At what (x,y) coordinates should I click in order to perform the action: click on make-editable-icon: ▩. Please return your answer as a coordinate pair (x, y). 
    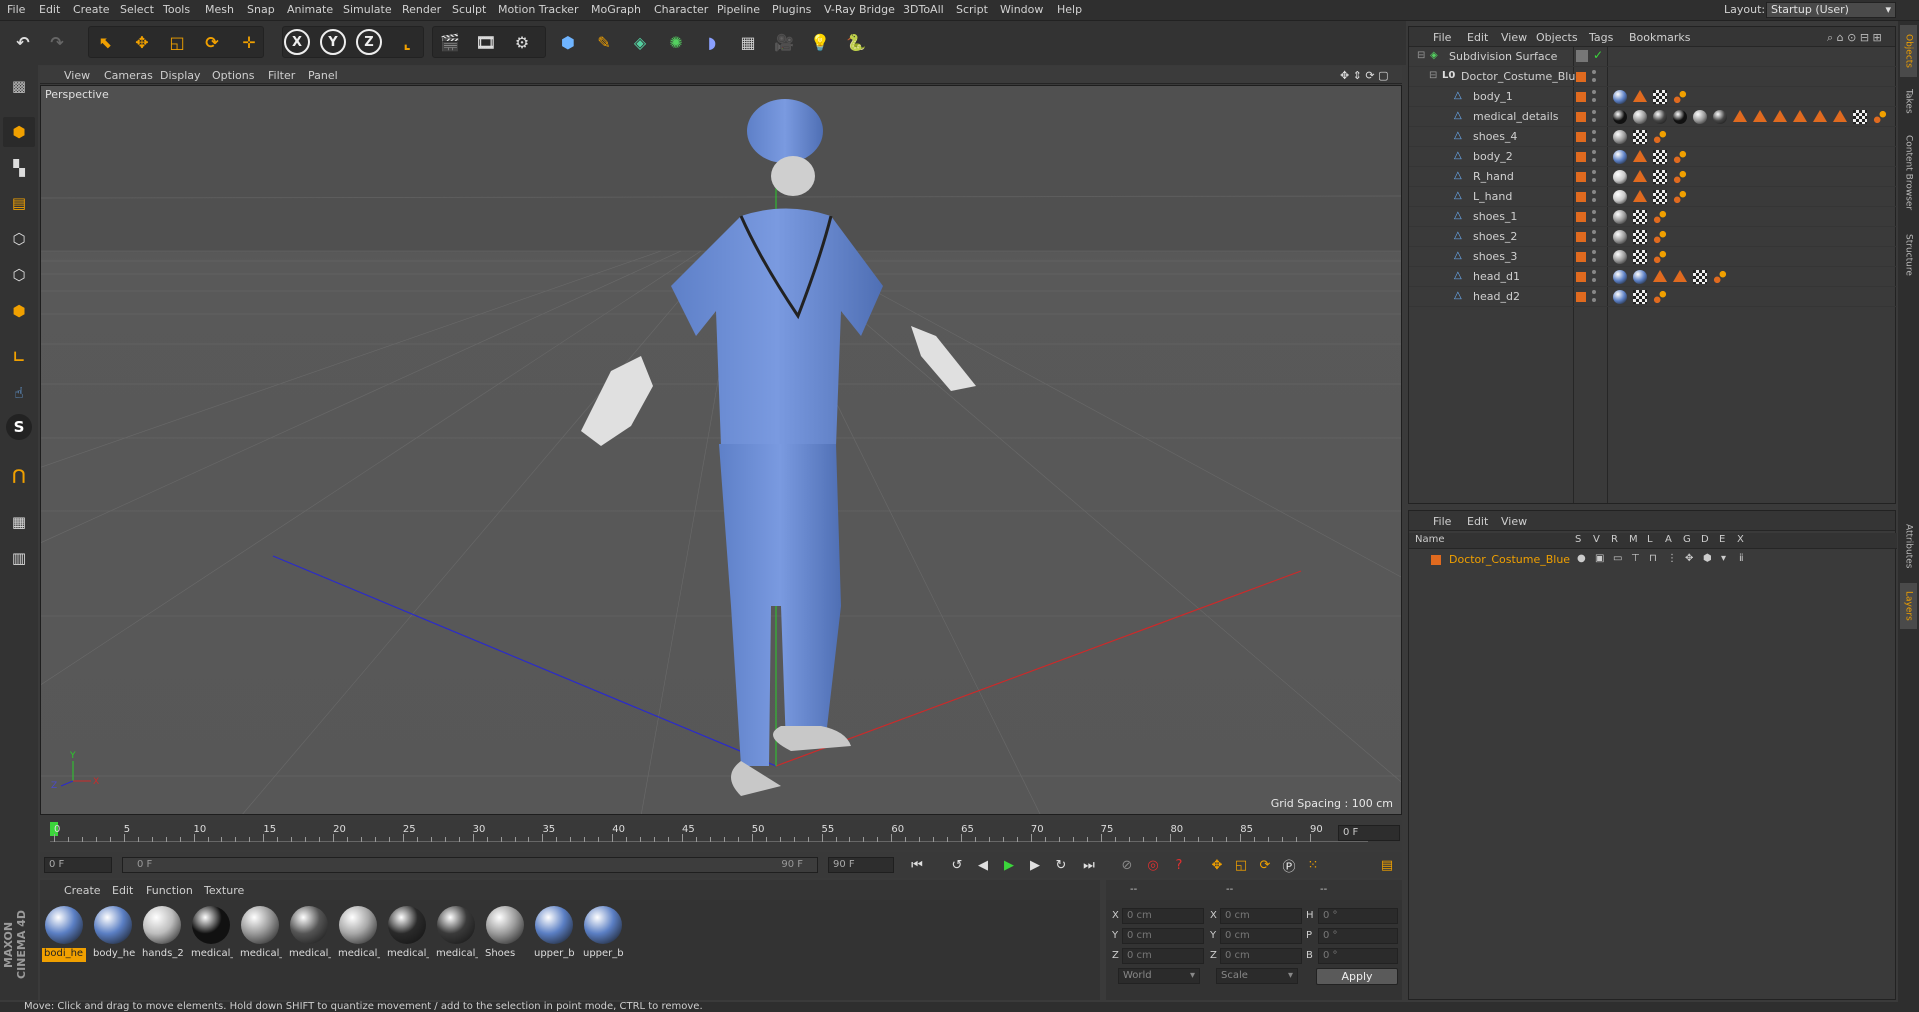
    Looking at the image, I should click on (19, 86).